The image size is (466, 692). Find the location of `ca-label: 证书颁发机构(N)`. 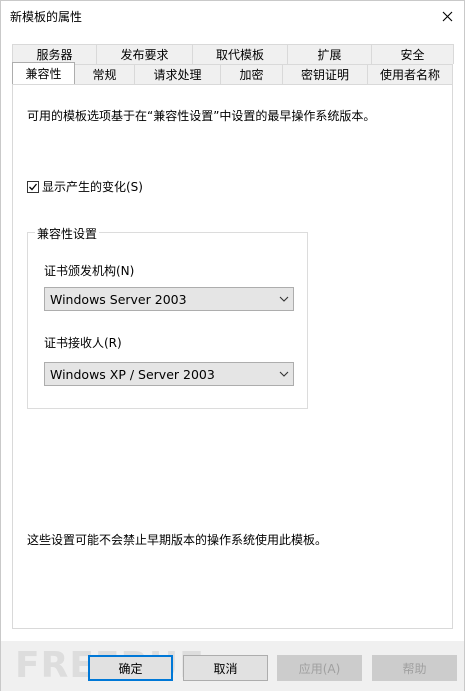

ca-label: 证书颁发机构(N) is located at coordinates (89, 271).